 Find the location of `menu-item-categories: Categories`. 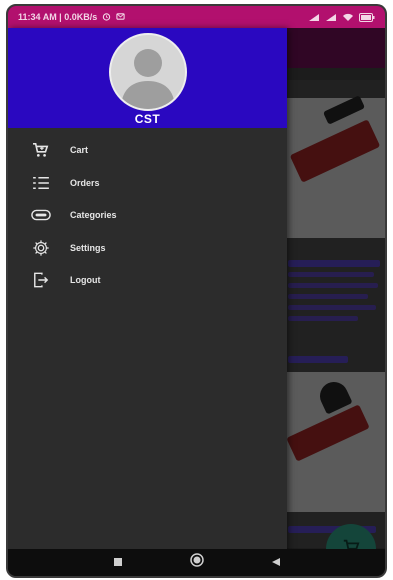

menu-item-categories: Categories is located at coordinates (147, 215).